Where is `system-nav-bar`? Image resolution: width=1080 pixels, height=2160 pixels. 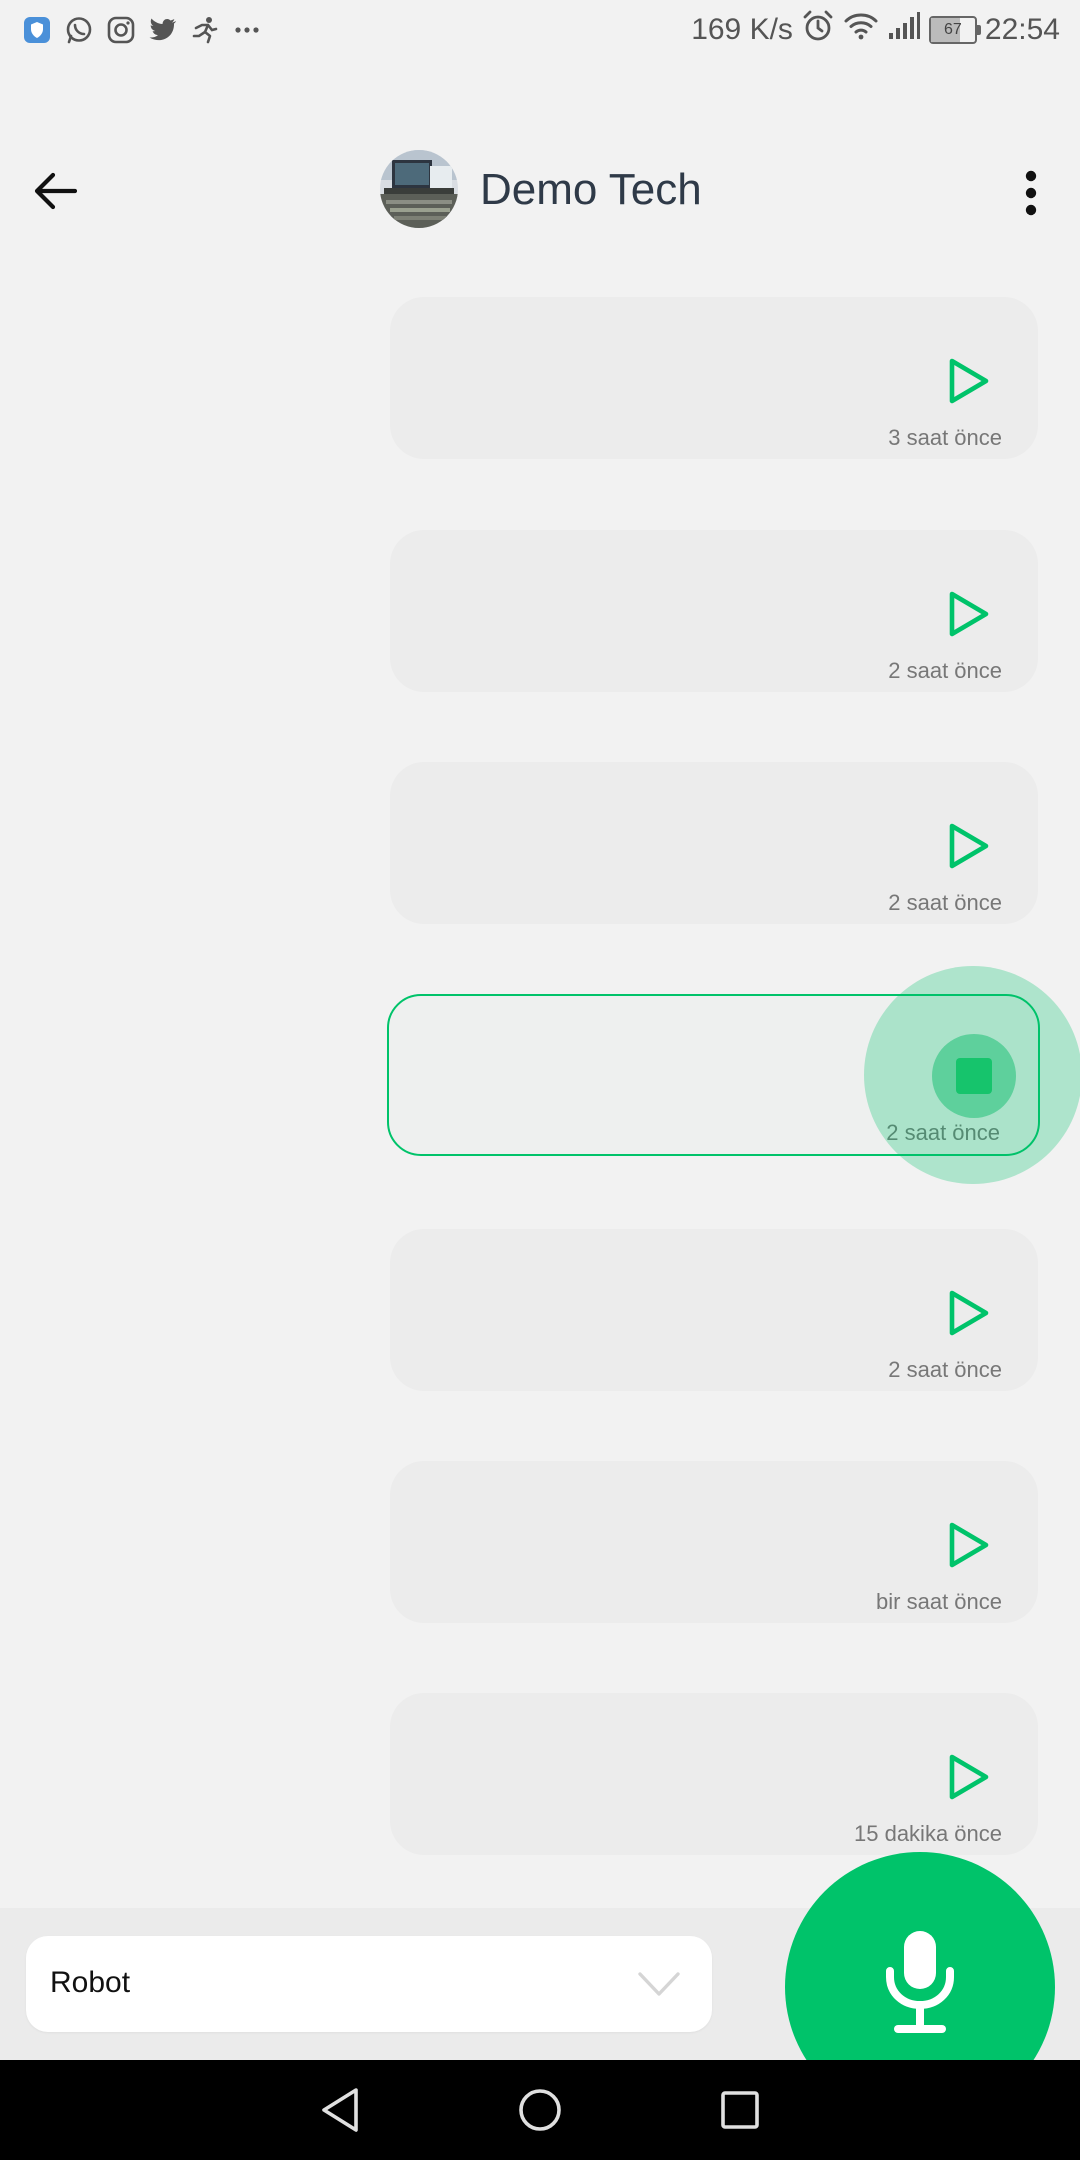 system-nav-bar is located at coordinates (540, 2110).